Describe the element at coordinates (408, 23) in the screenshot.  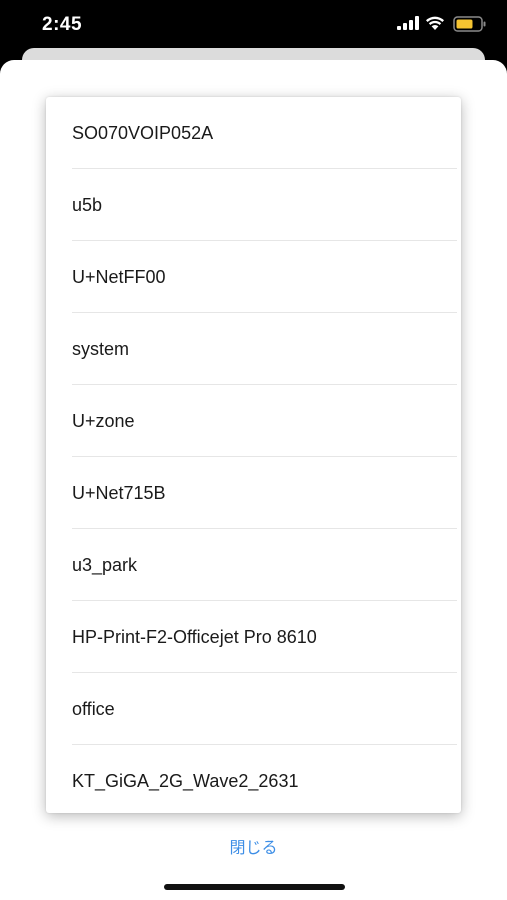
I see `signal-icon` at that location.